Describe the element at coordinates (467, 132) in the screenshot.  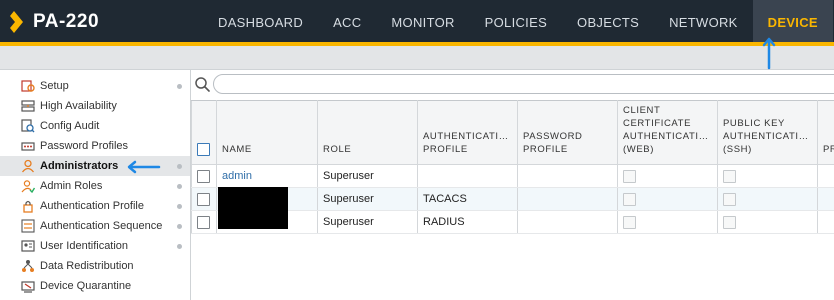
I see `column-header-authentication-profile: AUTHENTICATI… PROFILE` at that location.